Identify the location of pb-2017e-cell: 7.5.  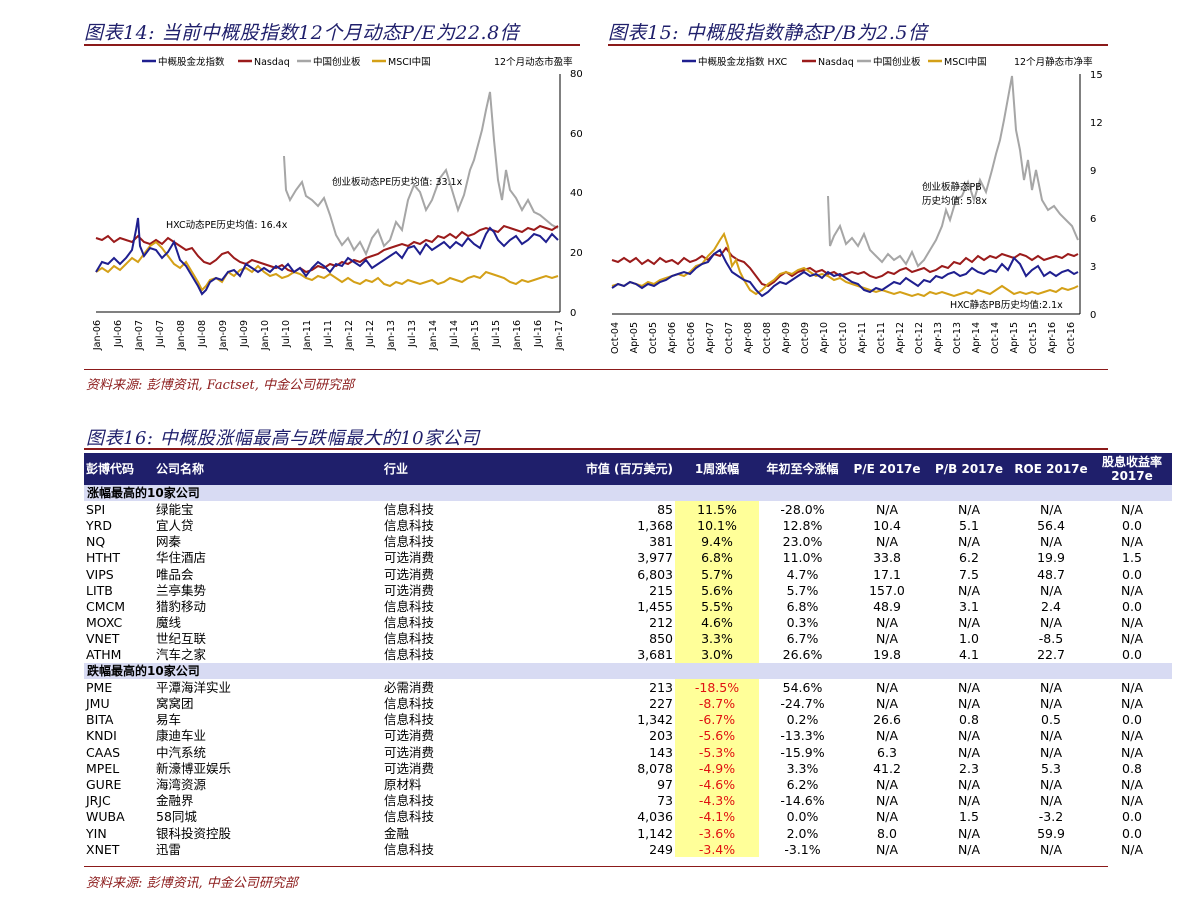
(969, 574).